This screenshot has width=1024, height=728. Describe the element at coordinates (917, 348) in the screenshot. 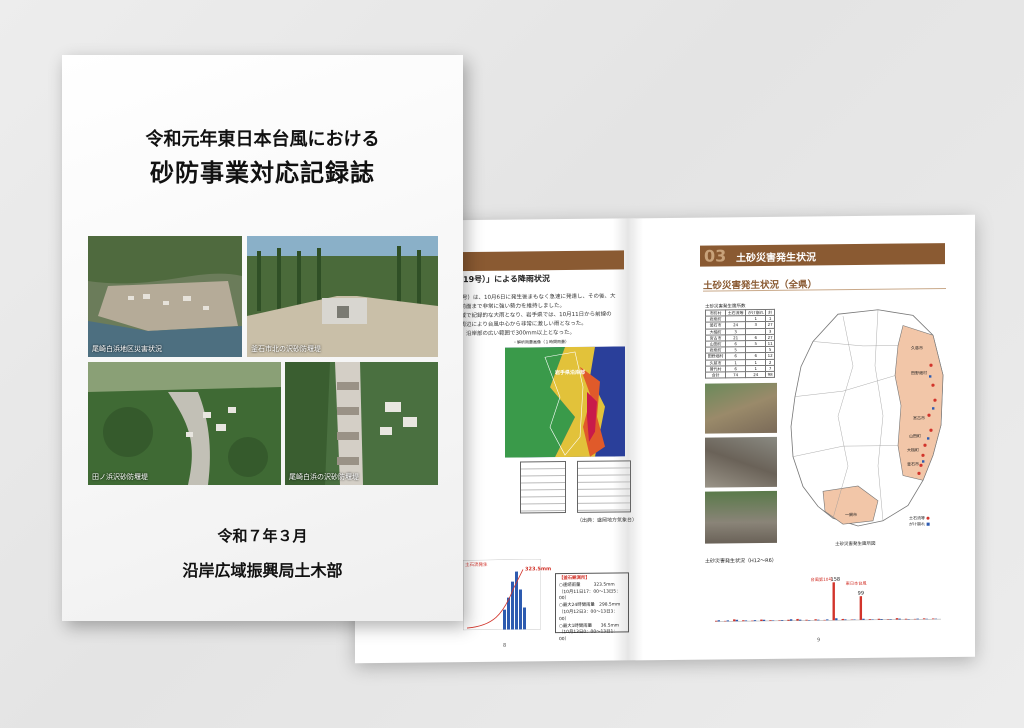

I see `map-label-kuji: 久慈市` at that location.